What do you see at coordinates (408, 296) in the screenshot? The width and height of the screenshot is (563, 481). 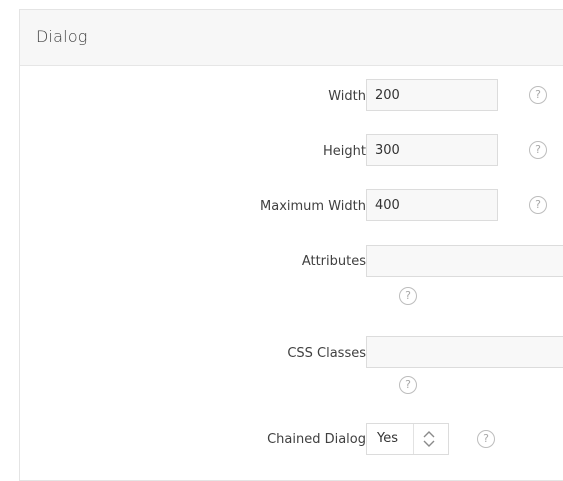 I see `attributes-help-icon: ?` at bounding box center [408, 296].